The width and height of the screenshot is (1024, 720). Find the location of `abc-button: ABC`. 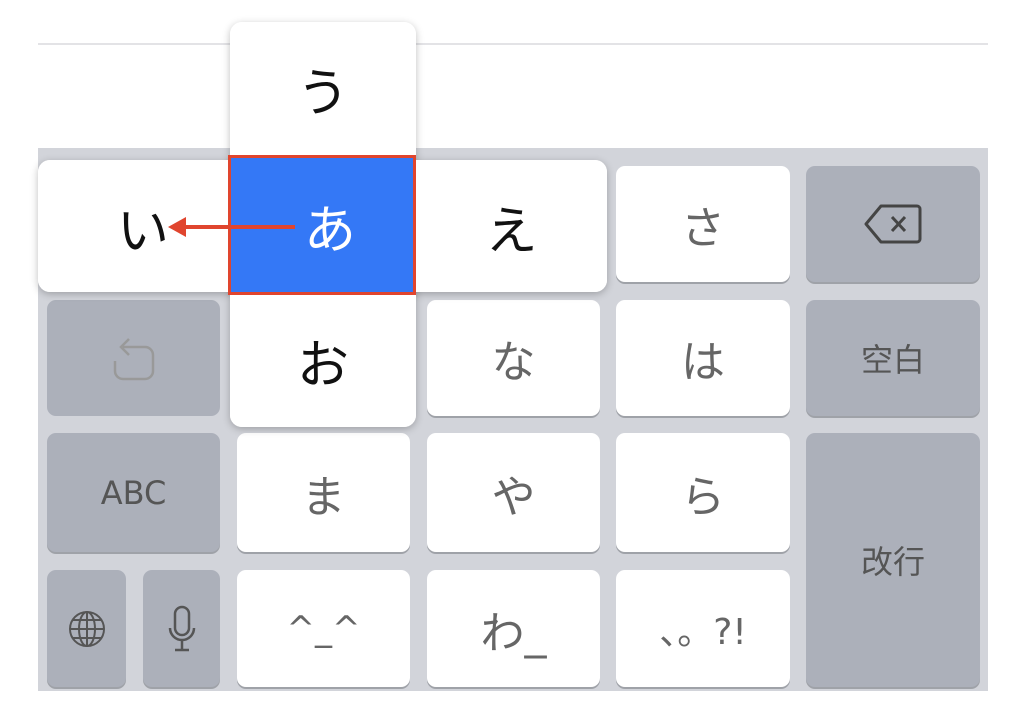

abc-button: ABC is located at coordinates (133, 492).